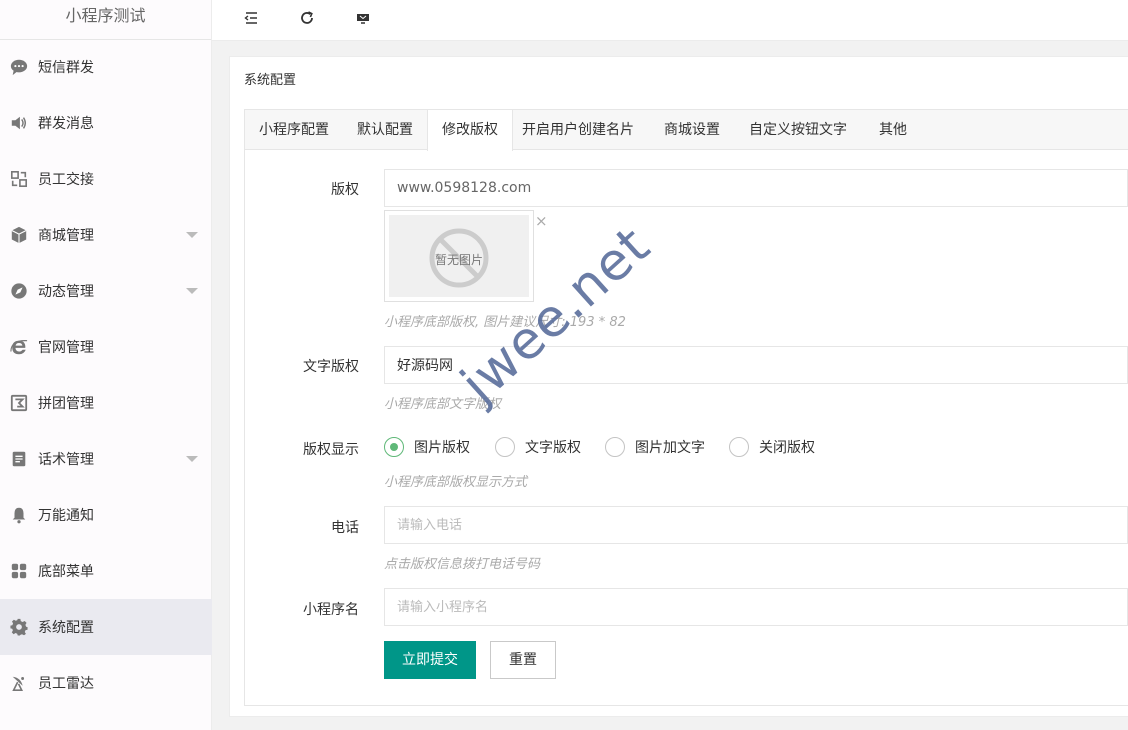 The height and width of the screenshot is (730, 1128). What do you see at coordinates (106, 67) in the screenshot?
I see `sidebar-item-sms: 短信群发` at bounding box center [106, 67].